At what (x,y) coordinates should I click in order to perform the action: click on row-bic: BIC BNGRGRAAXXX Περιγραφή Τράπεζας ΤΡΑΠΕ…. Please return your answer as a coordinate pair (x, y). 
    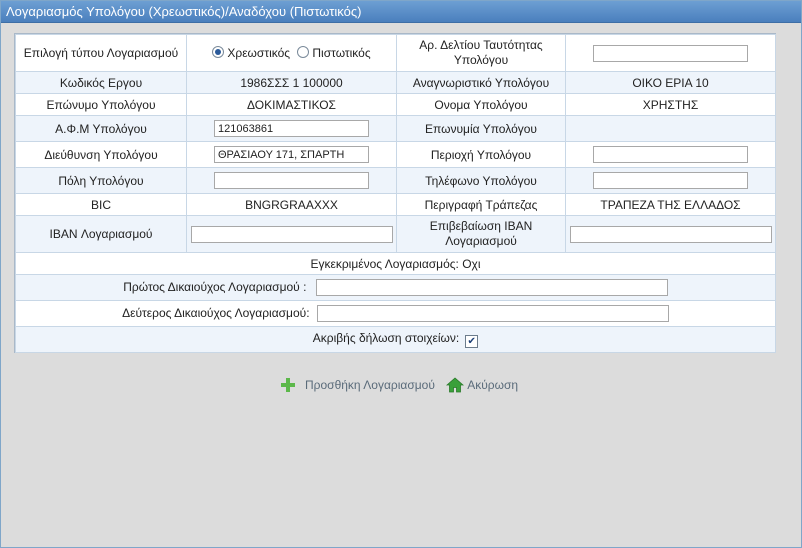
    Looking at the image, I should click on (395, 204).